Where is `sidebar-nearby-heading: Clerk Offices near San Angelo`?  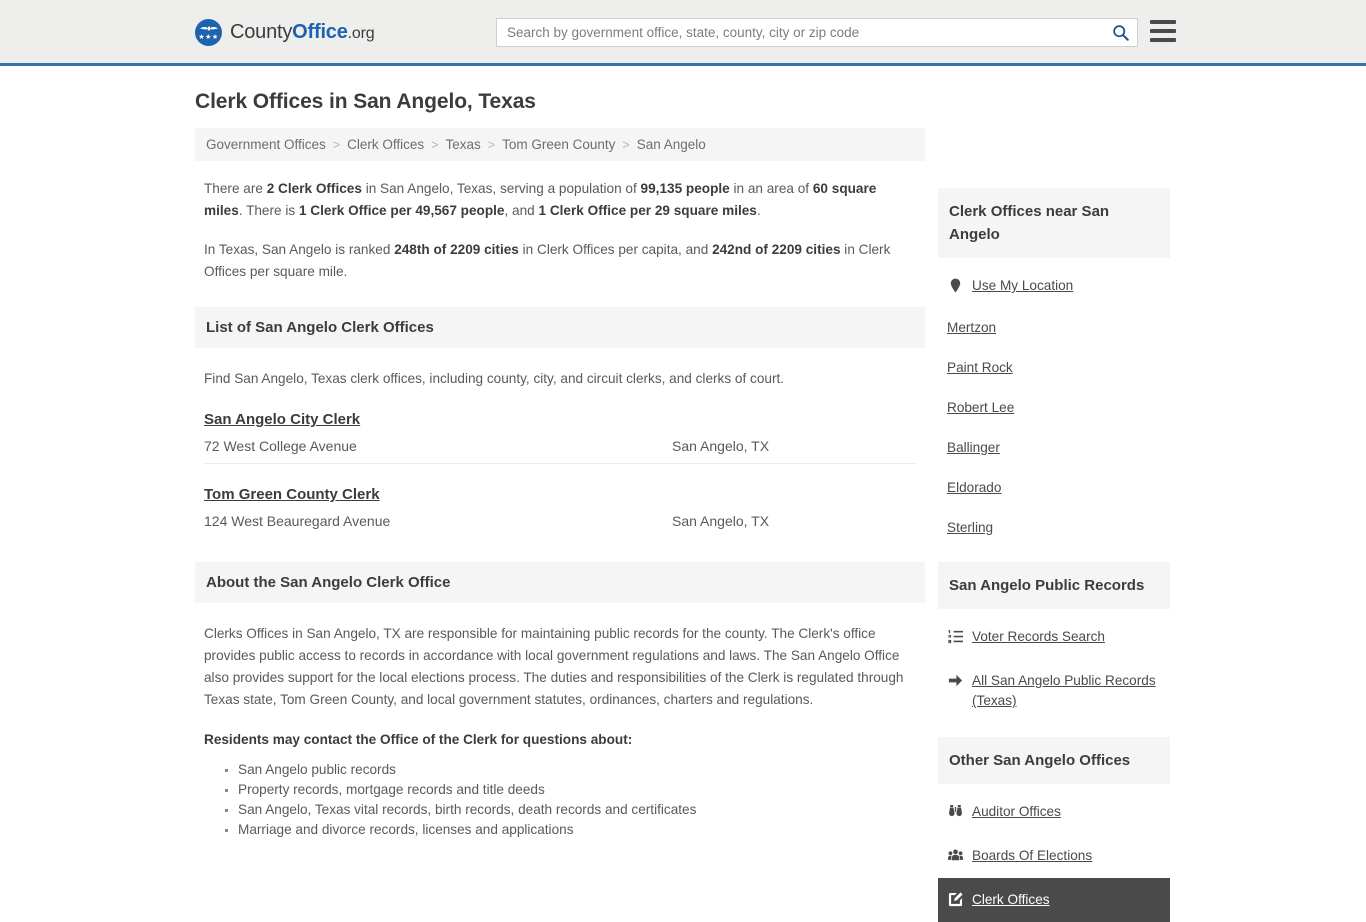
sidebar-nearby-heading: Clerk Offices near San Angelo is located at coordinates (1054, 223).